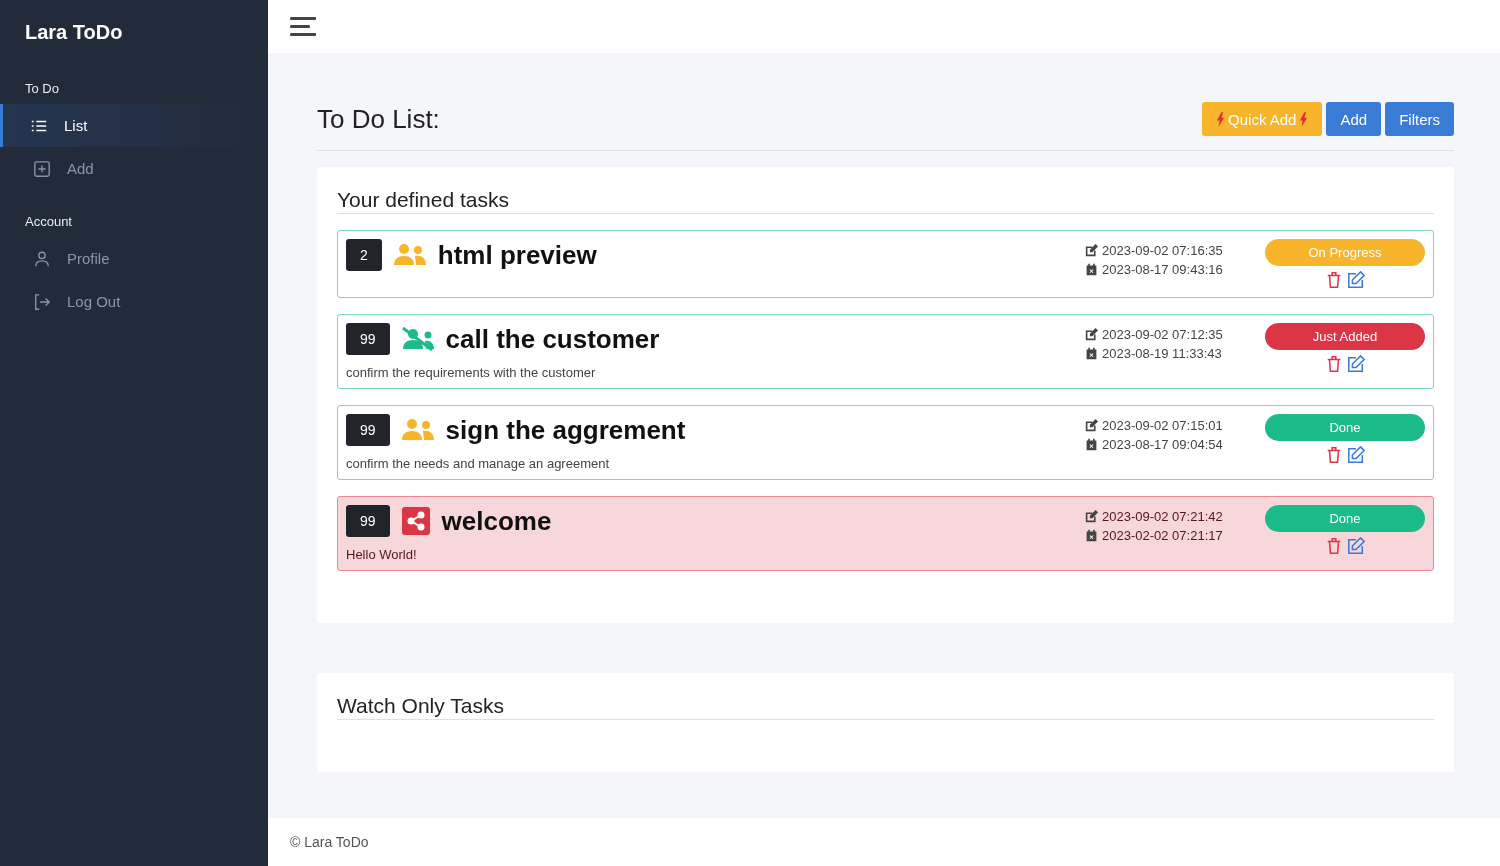  I want to click on panel-title: Your defined tasks, so click(885, 200).